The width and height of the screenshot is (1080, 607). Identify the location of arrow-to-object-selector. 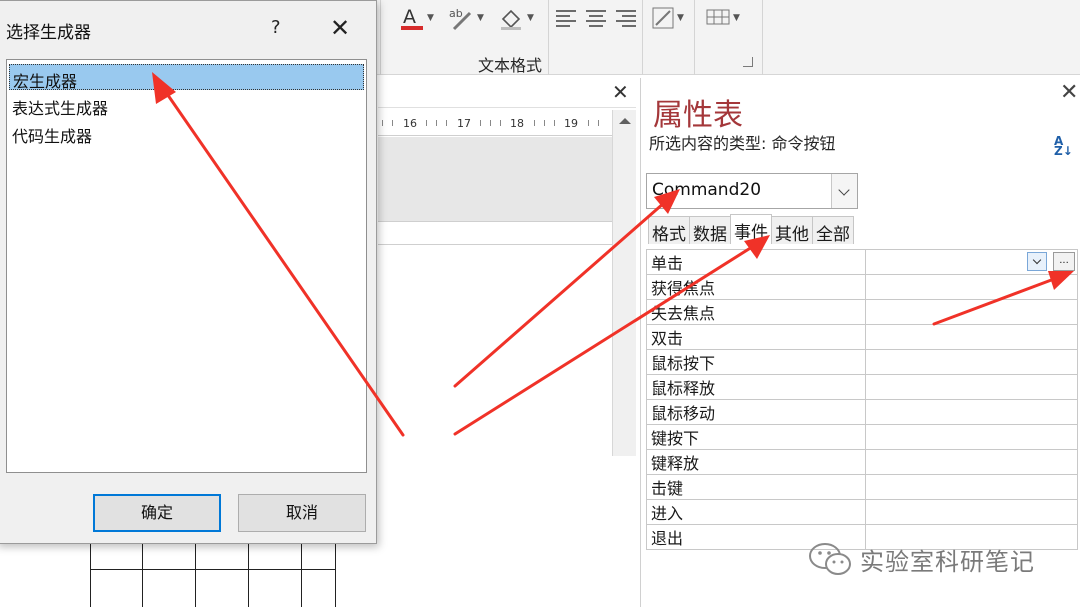
(559, 294).